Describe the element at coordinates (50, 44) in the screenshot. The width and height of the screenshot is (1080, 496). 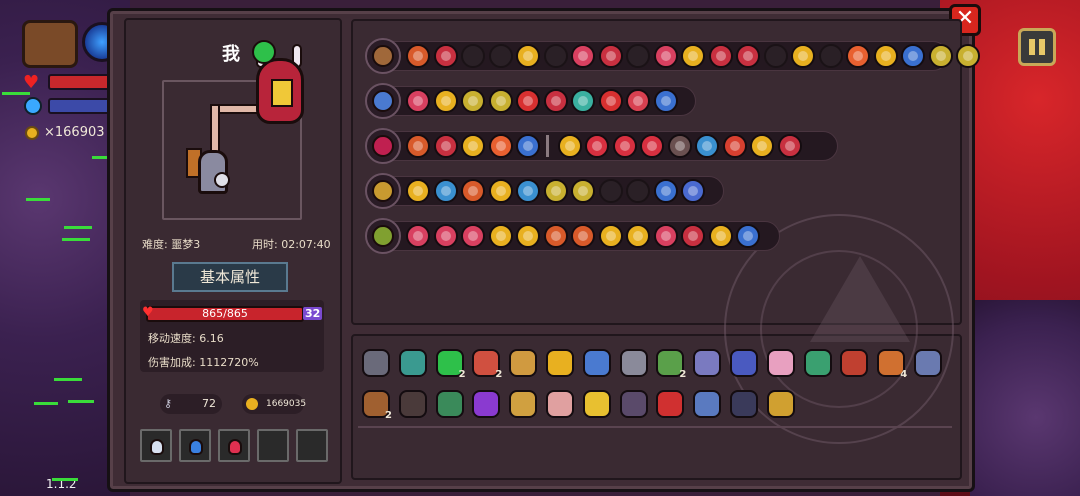
I see `chest-icon` at that location.